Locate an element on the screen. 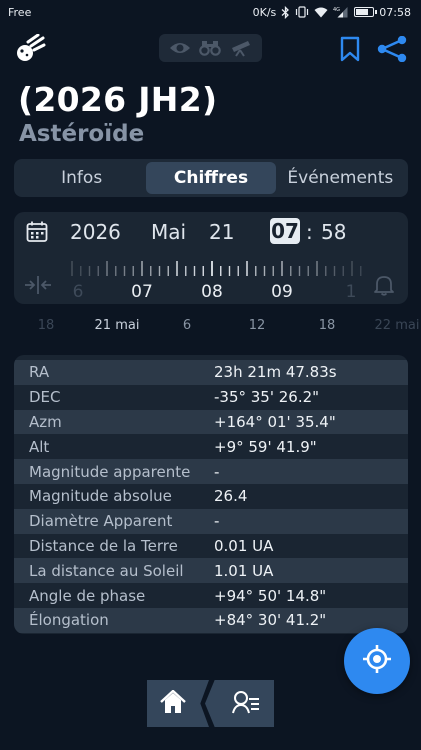 The height and width of the screenshot is (750, 421). table-row: La distance au Soleil 1.01 UA is located at coordinates (211, 571).